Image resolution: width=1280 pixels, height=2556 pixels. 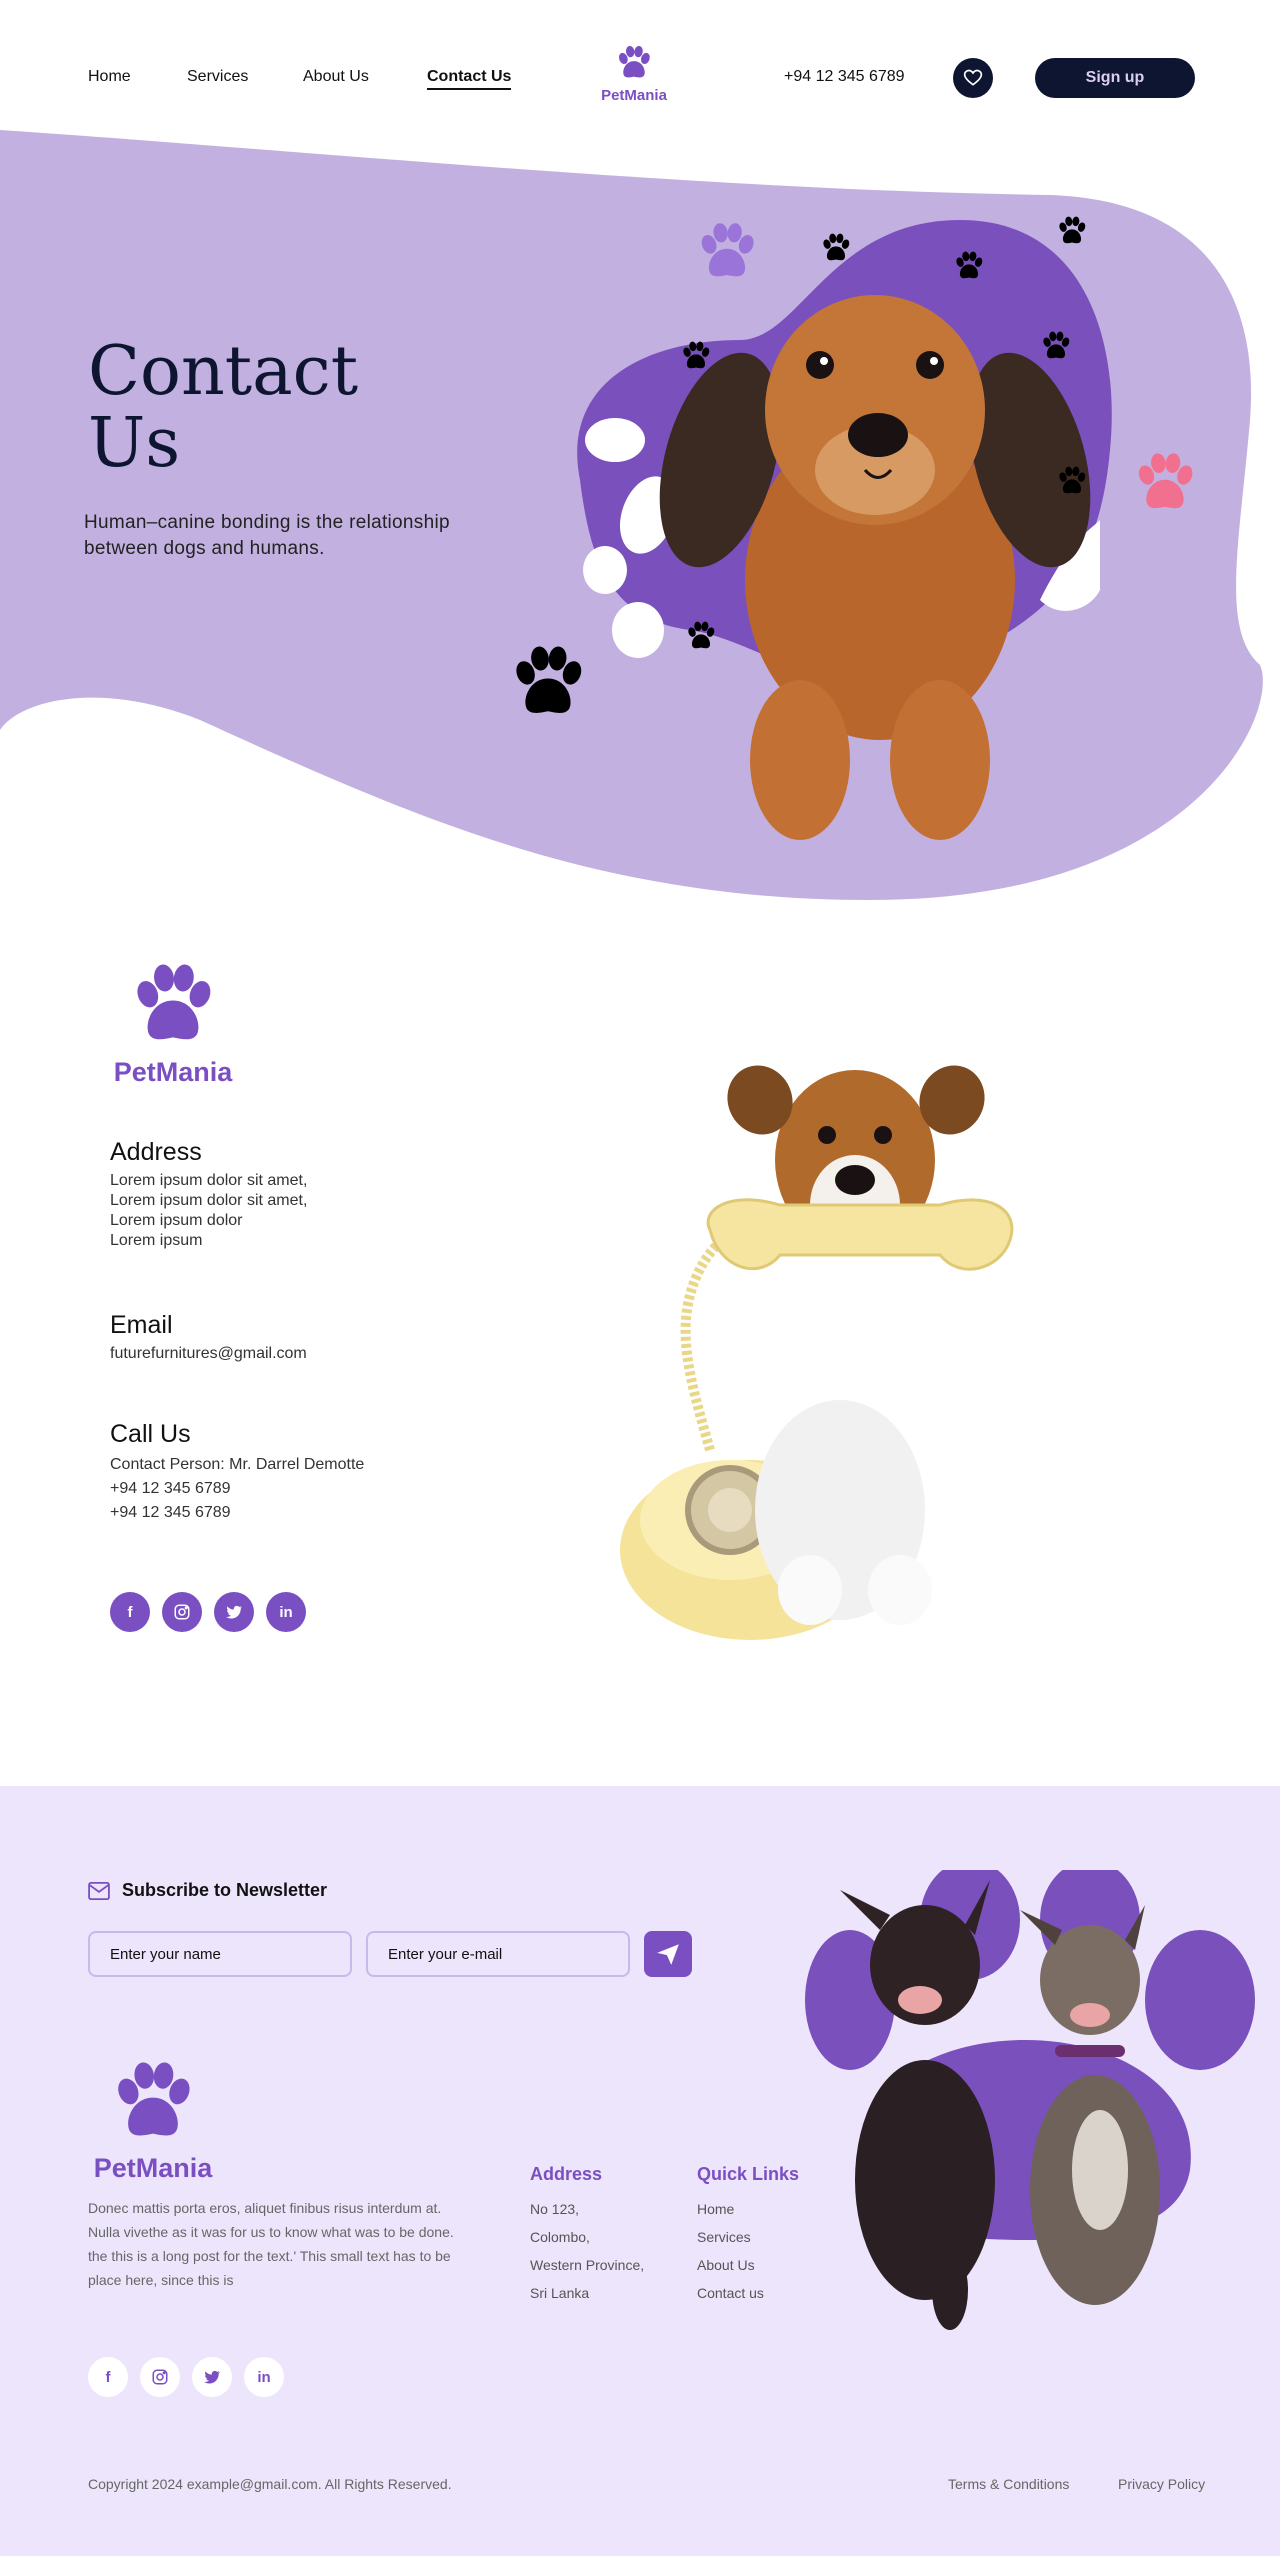 I want to click on page-title-line-2: Us, so click(x=134, y=443).